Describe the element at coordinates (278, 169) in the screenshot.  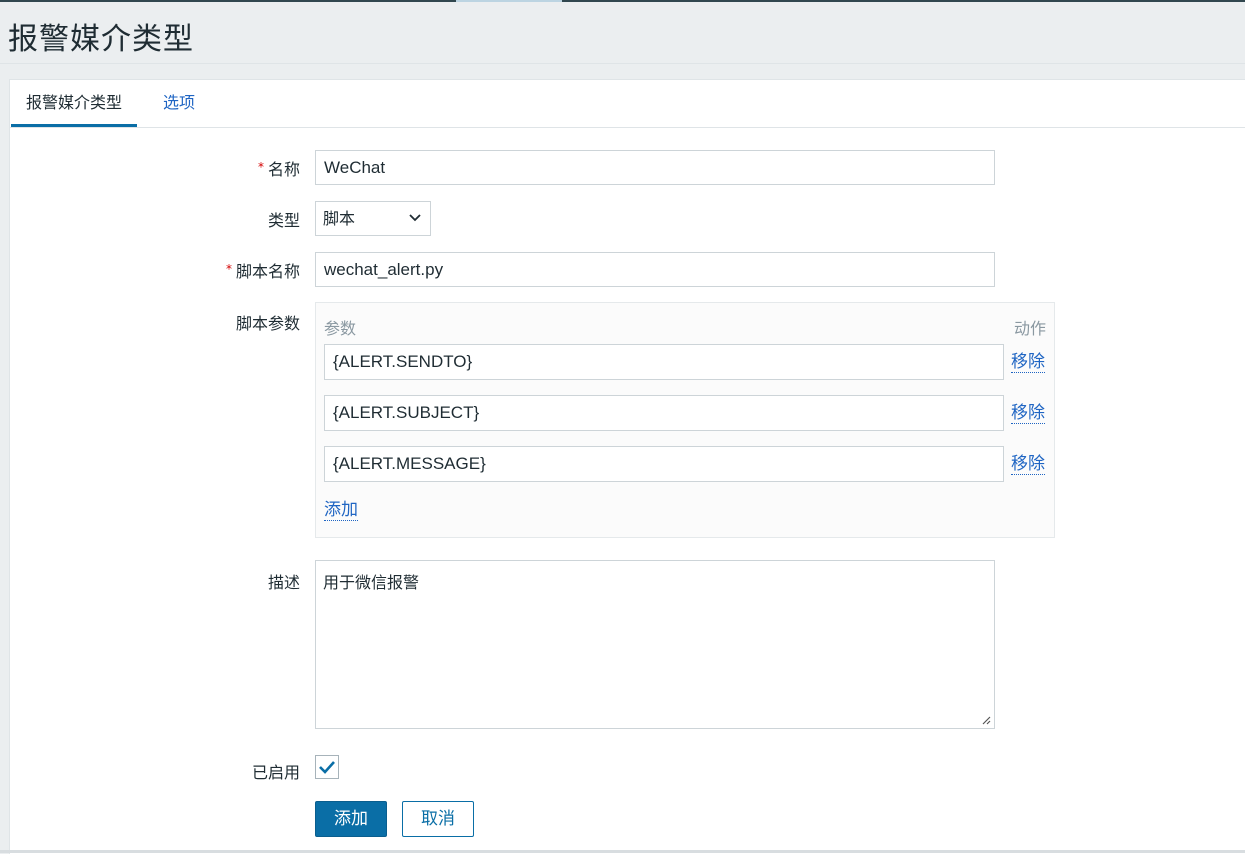
I see `name-label: * 名称` at that location.